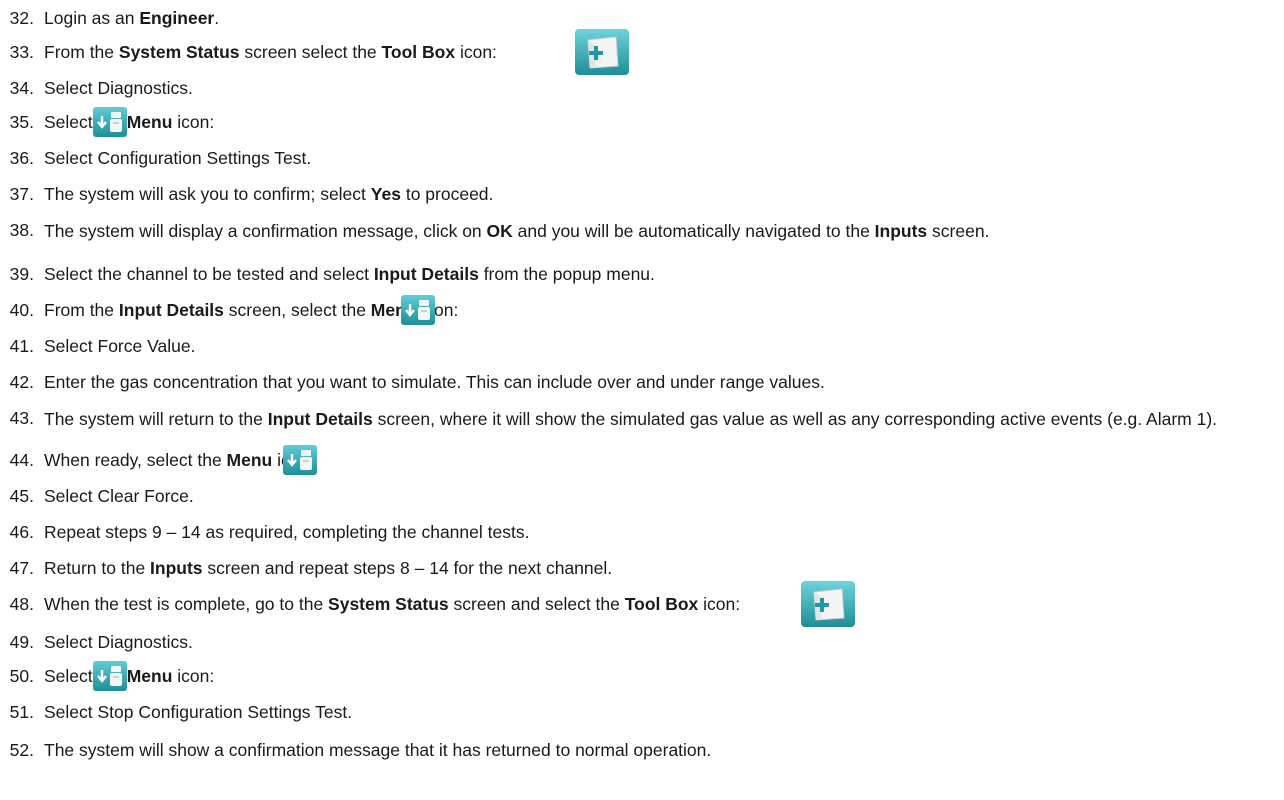  What do you see at coordinates (447, 194) in the screenshot?
I see `text-run: to proceed.` at bounding box center [447, 194].